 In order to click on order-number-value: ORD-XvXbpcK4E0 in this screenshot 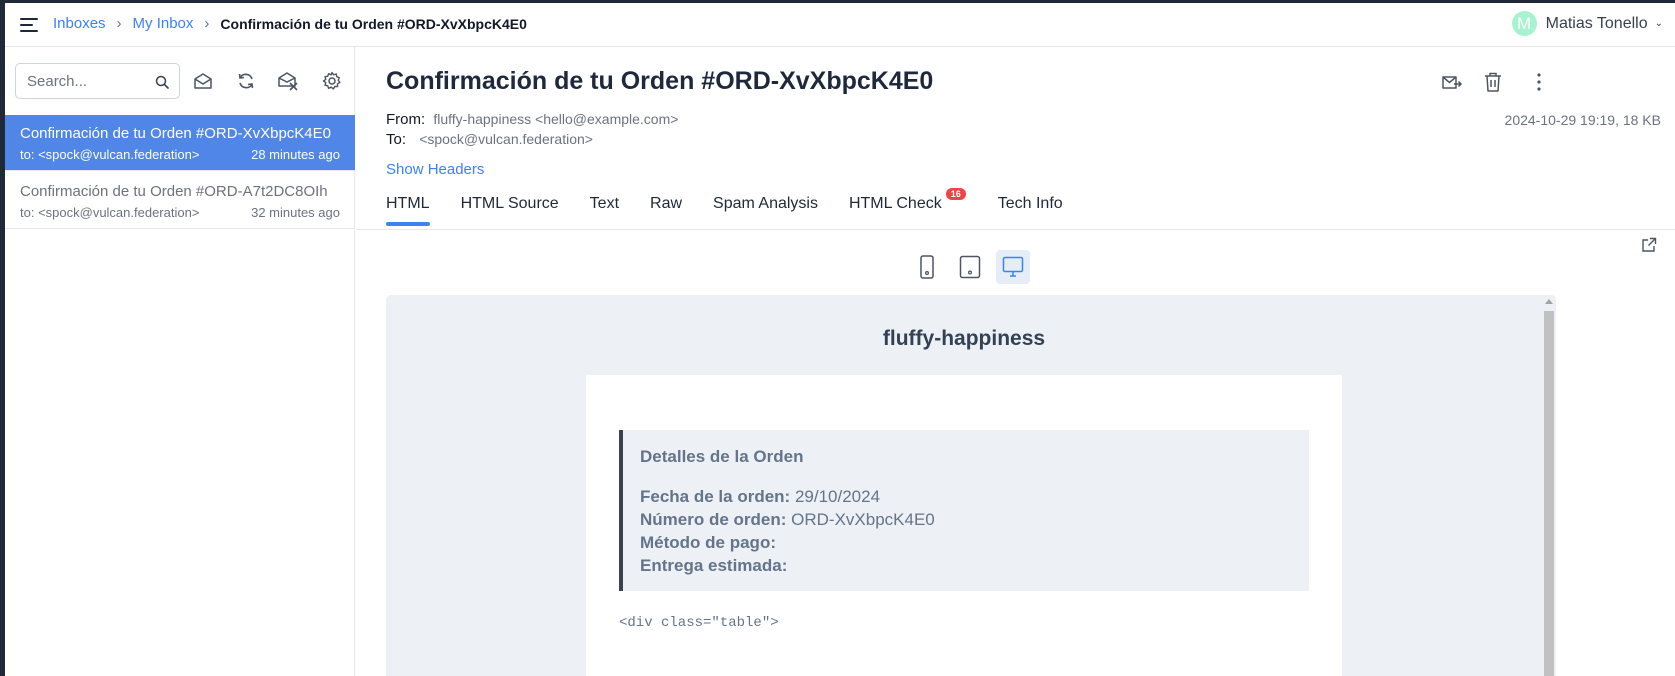, I will do `click(863, 519)`.